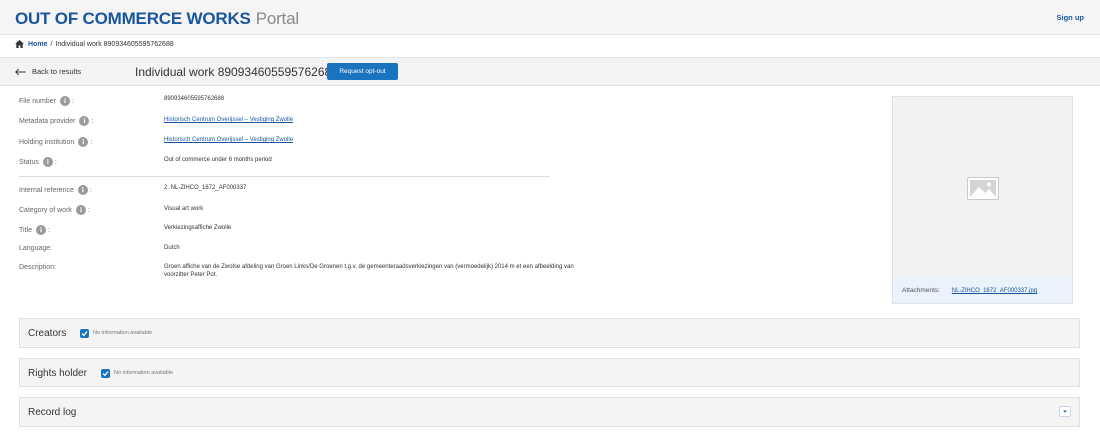  I want to click on language-value: Dutch, so click(172, 248).